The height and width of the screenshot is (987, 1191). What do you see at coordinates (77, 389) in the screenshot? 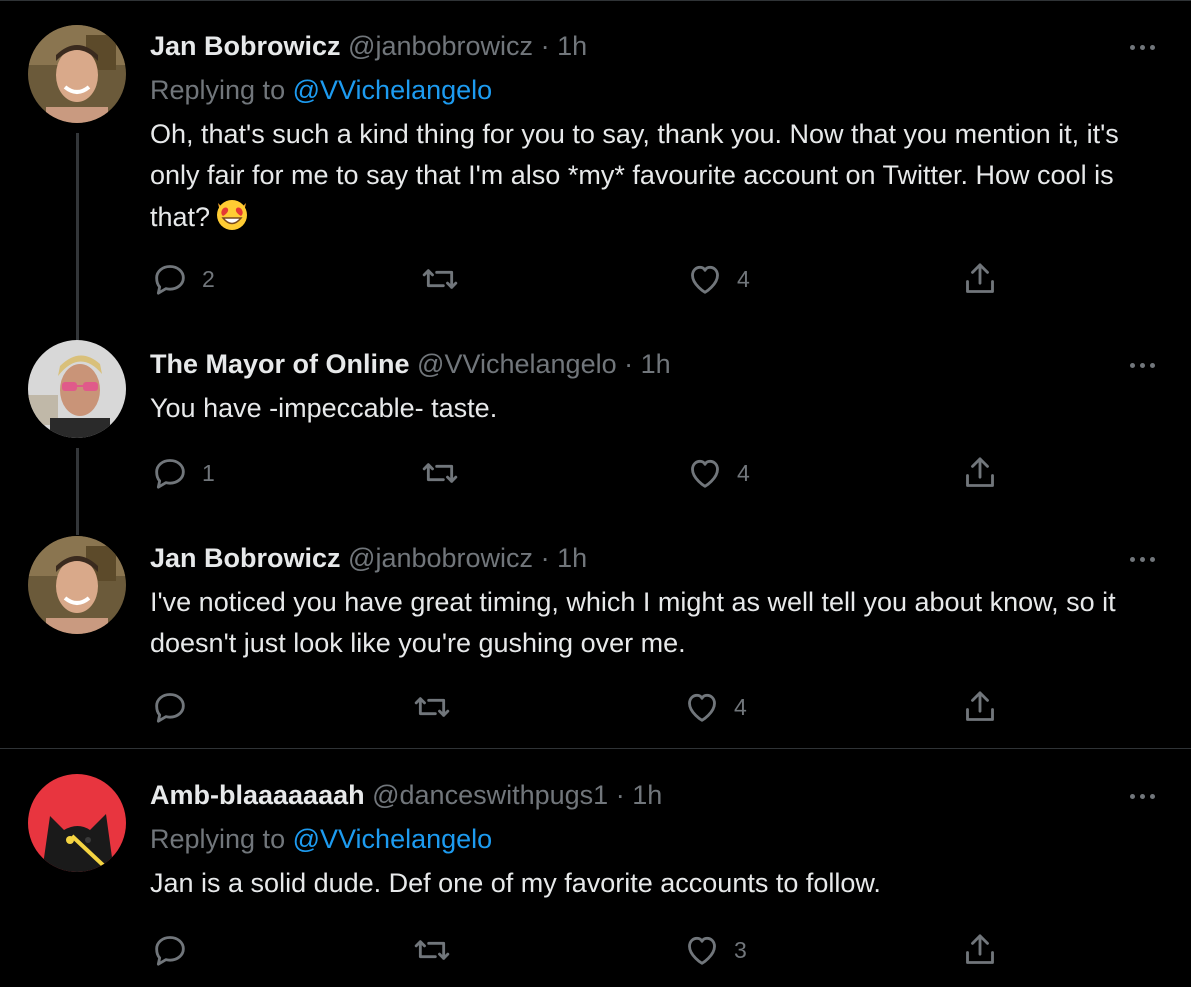
I see `avatar-the-mayor-of-online` at bounding box center [77, 389].